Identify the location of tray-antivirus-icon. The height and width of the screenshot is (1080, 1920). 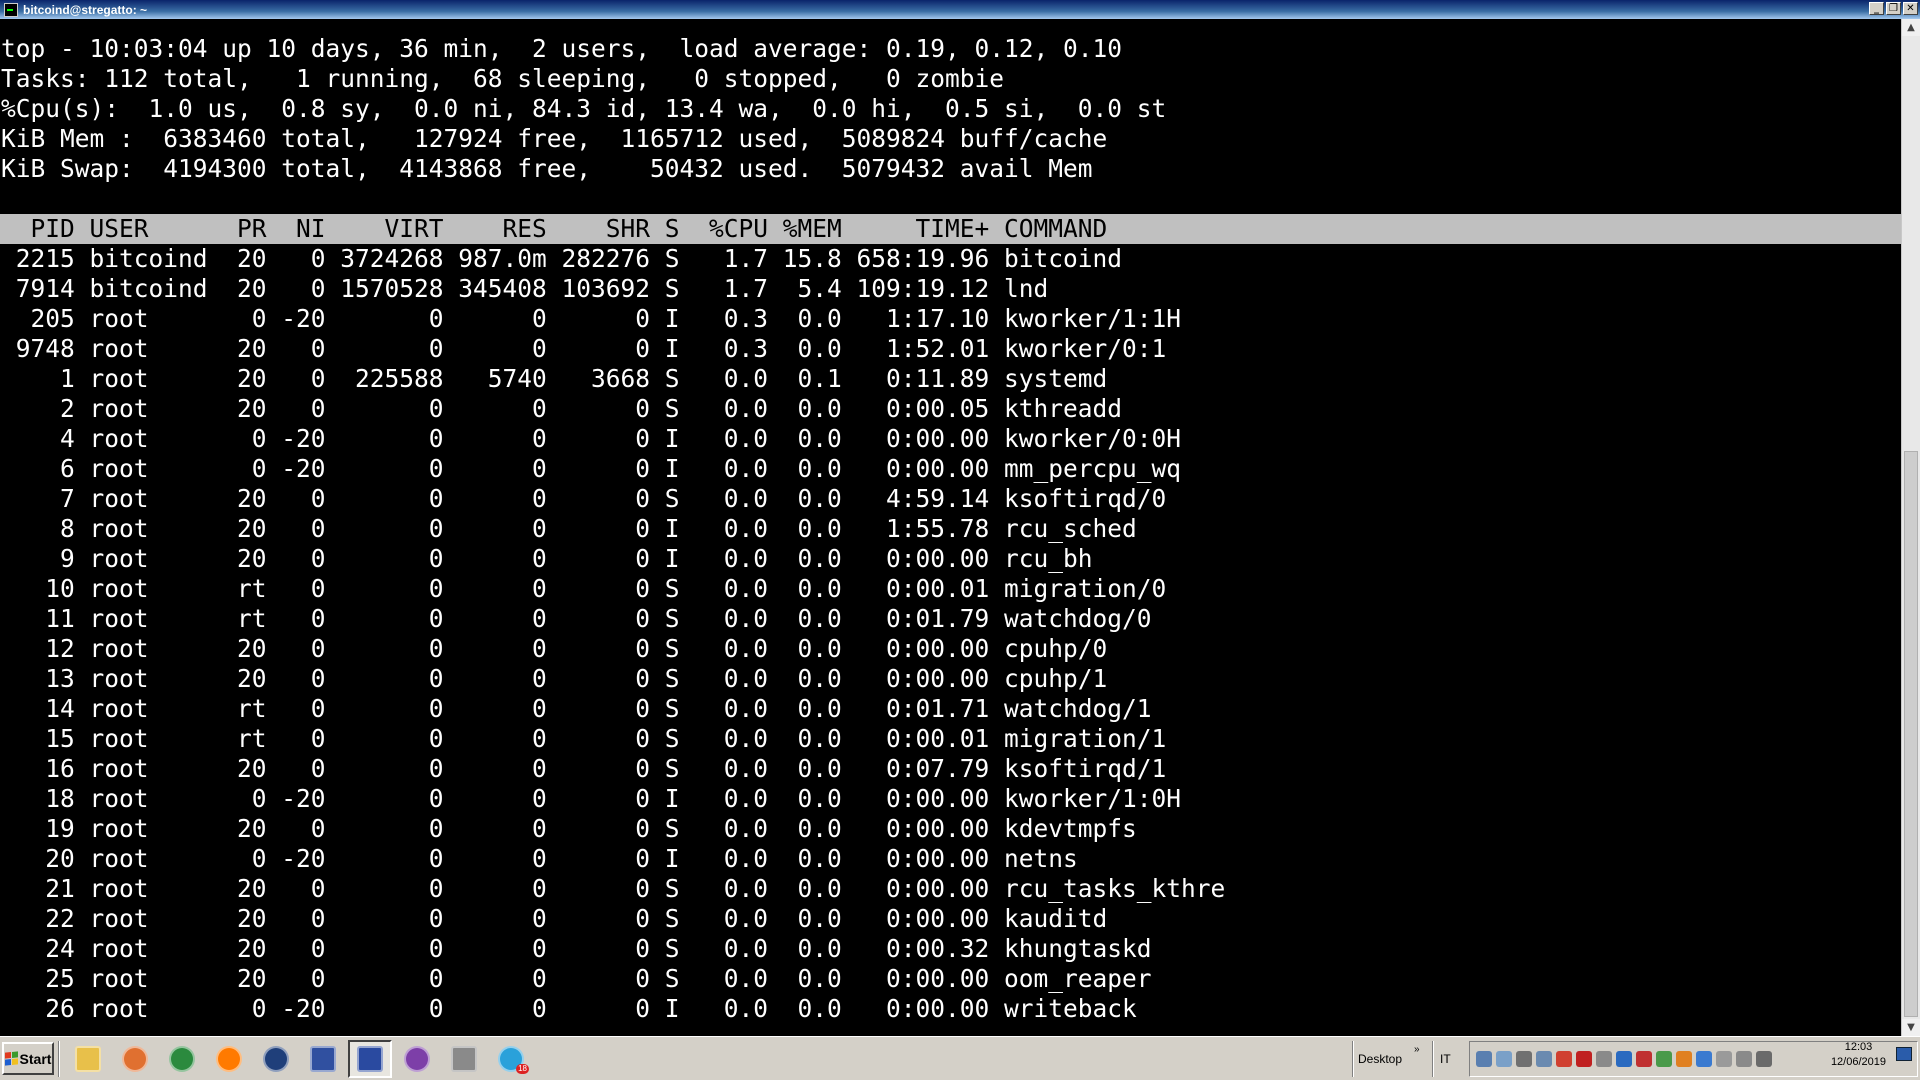
(1644, 1059).